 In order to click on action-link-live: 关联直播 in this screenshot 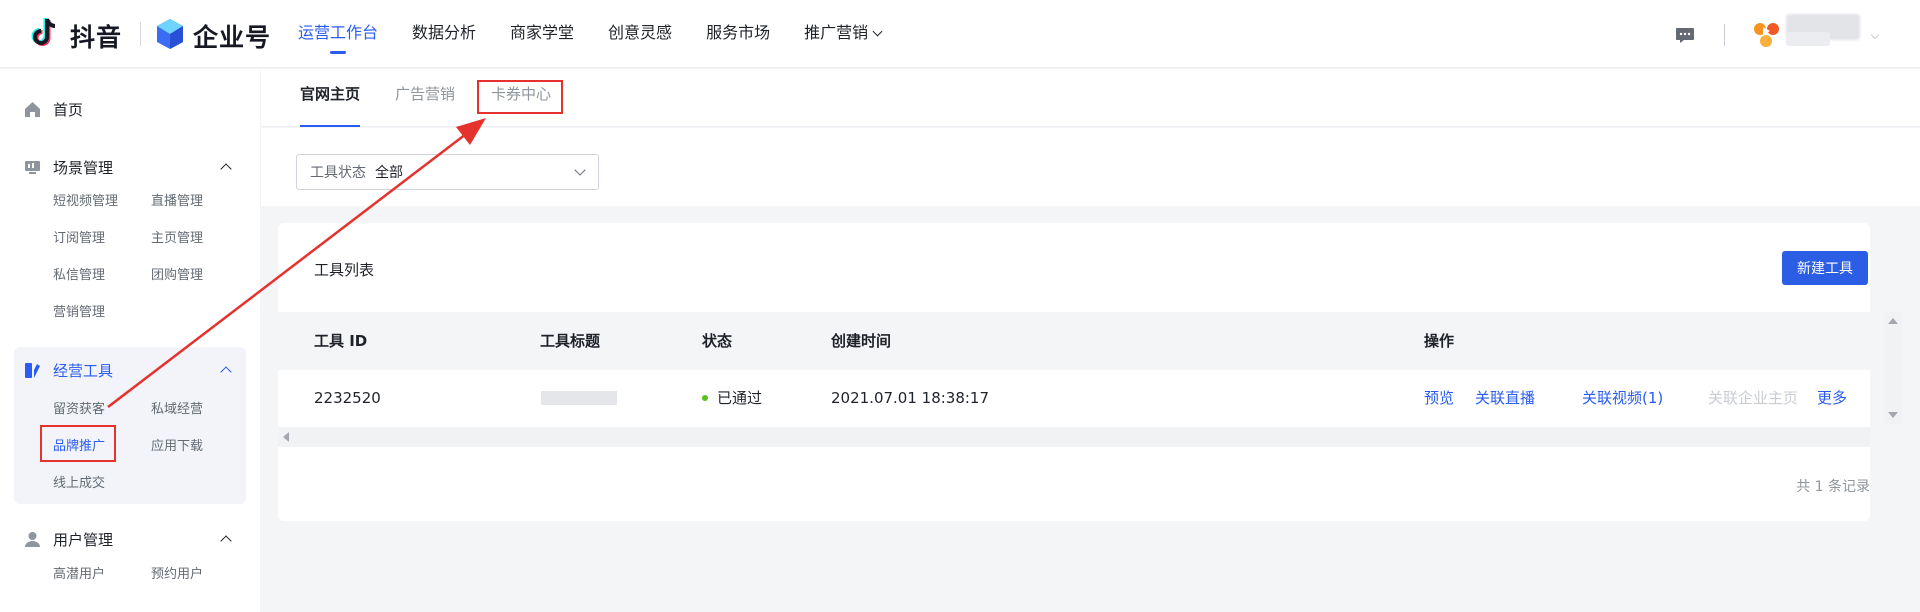, I will do `click(1505, 398)`.